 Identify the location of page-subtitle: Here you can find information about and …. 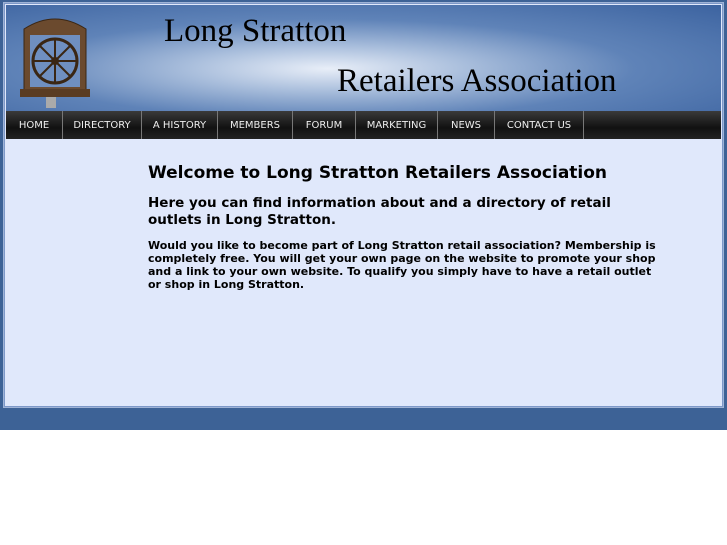
(379, 211).